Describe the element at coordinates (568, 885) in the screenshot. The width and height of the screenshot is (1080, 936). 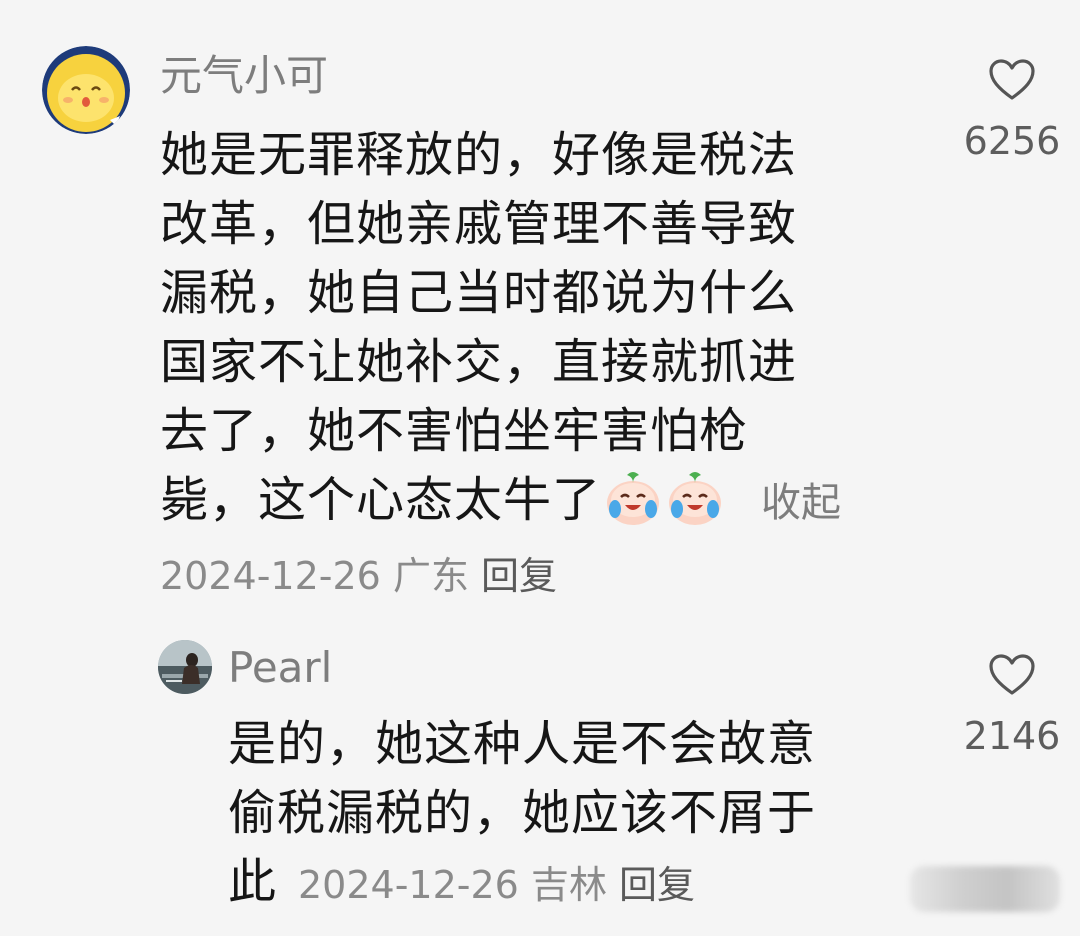
I see `comment-location: 吉林` at that location.